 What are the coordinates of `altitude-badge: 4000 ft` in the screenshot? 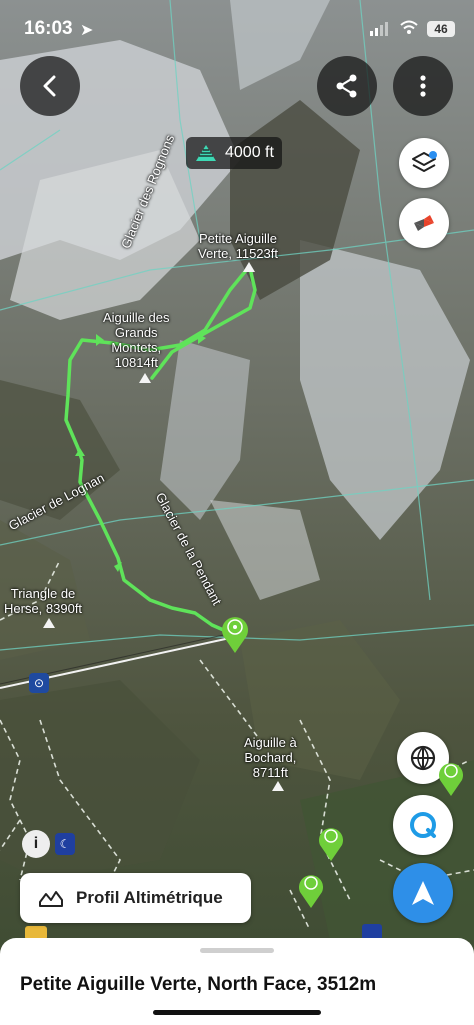 It's located at (234, 153).